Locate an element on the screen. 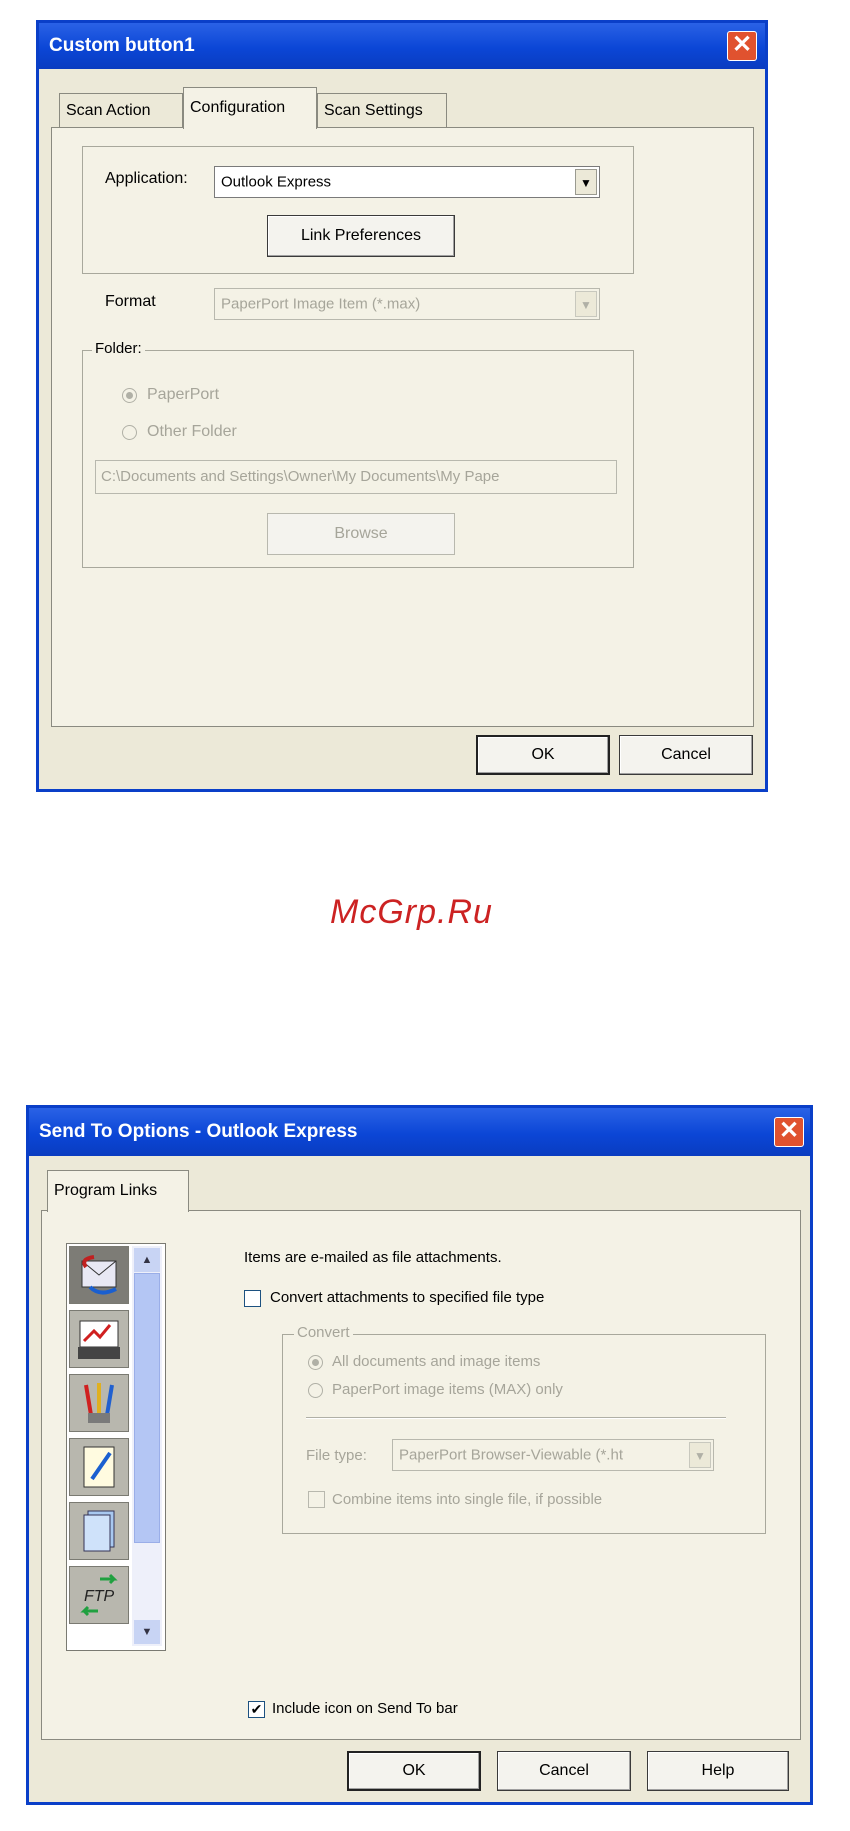  radio-all-documents is located at coordinates (315, 1362).